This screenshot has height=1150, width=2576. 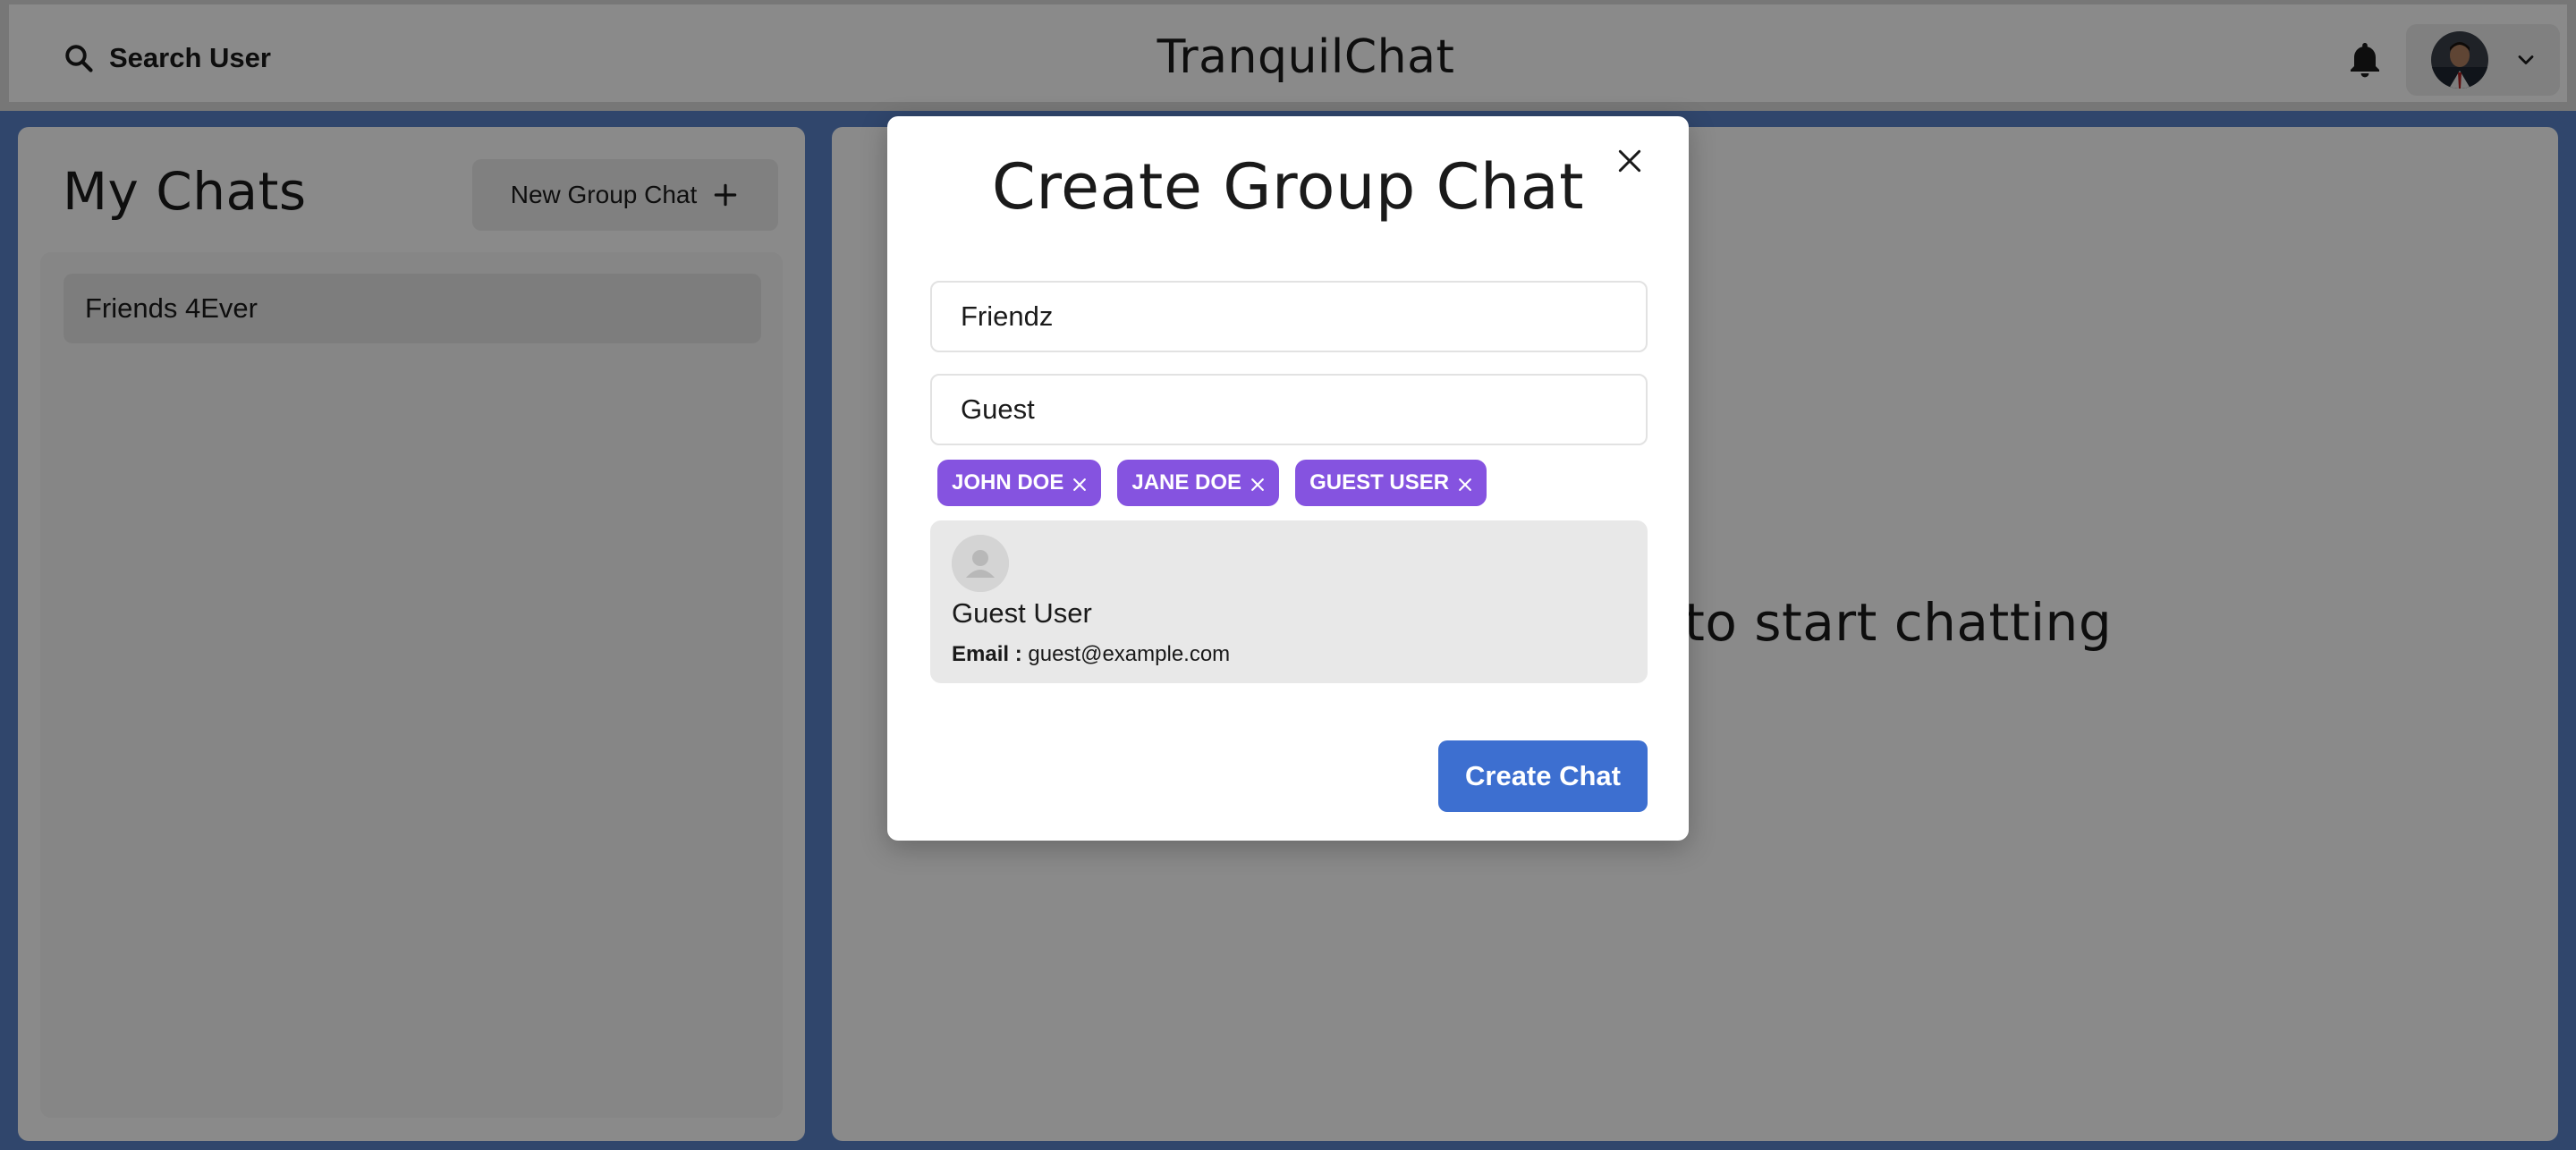 What do you see at coordinates (1008, 483) in the screenshot?
I see `user-chip-label: JOHN DOE` at bounding box center [1008, 483].